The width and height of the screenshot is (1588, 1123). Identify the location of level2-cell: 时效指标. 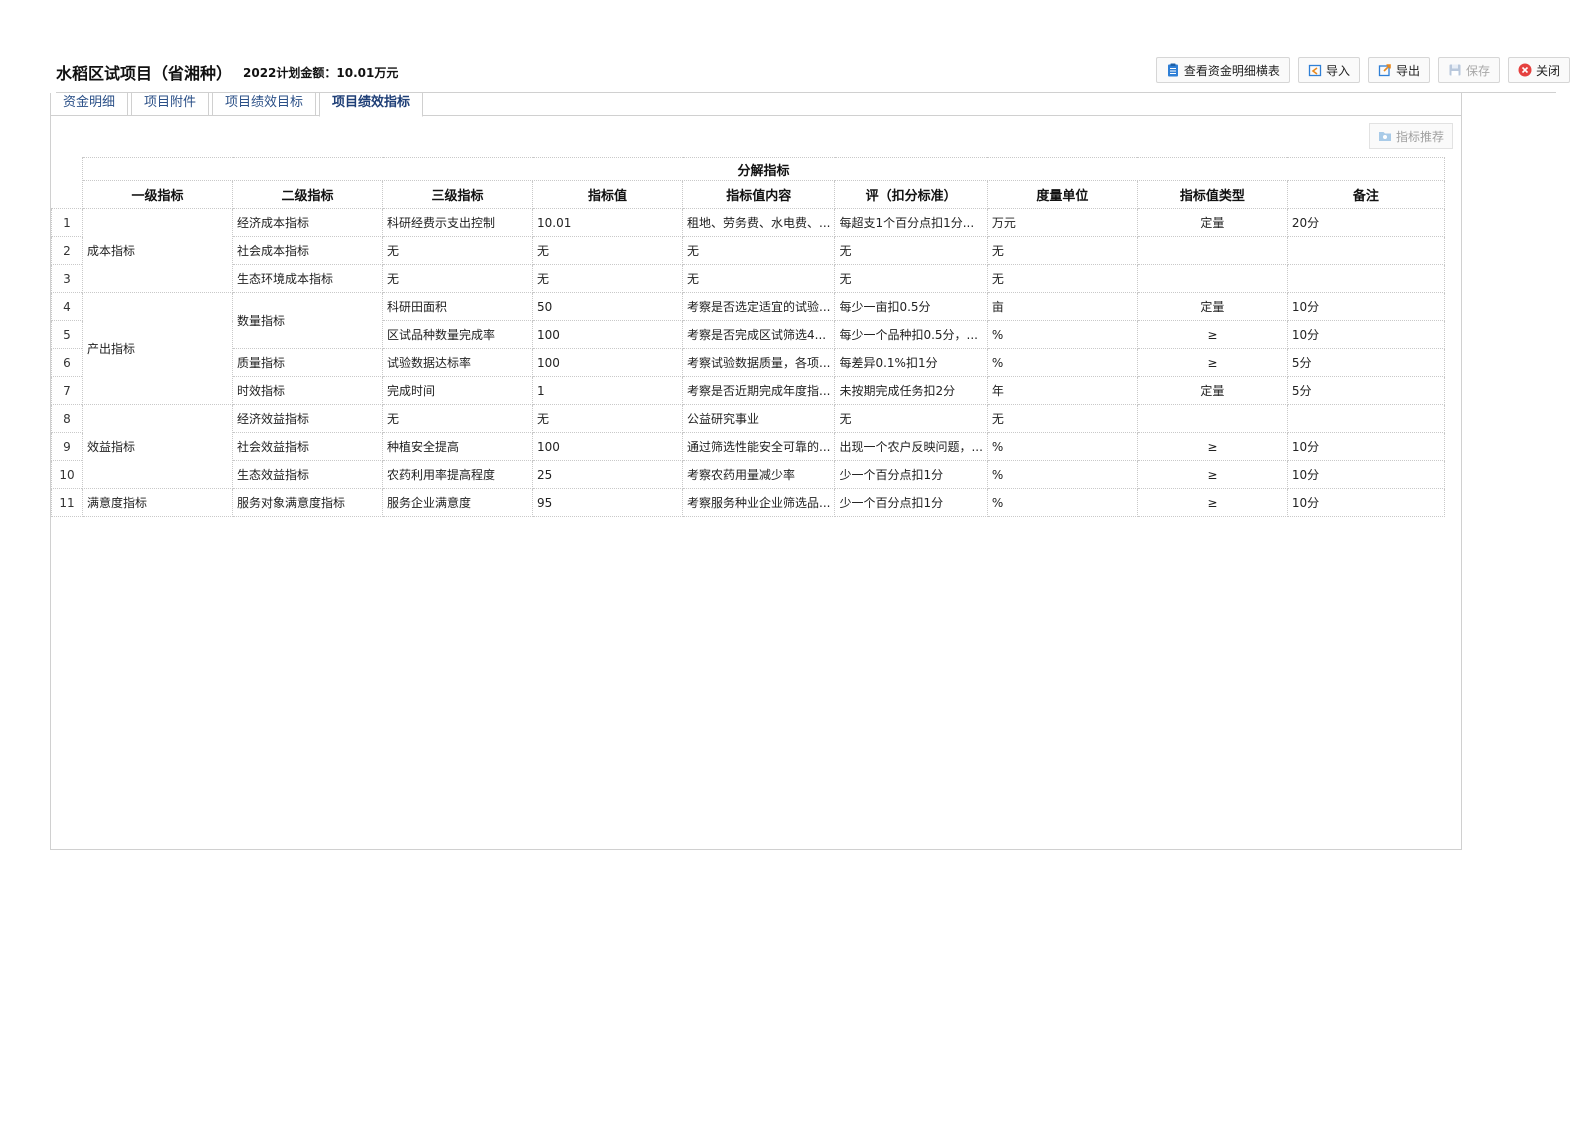
(307, 390).